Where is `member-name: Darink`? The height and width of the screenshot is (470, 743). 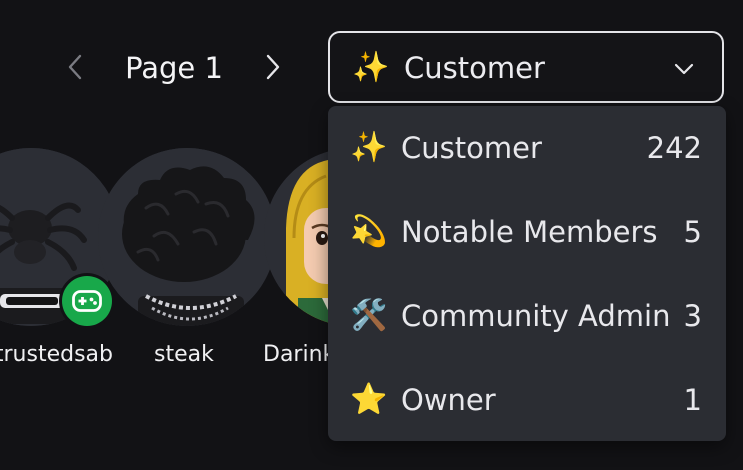 member-name: Darink is located at coordinates (299, 354).